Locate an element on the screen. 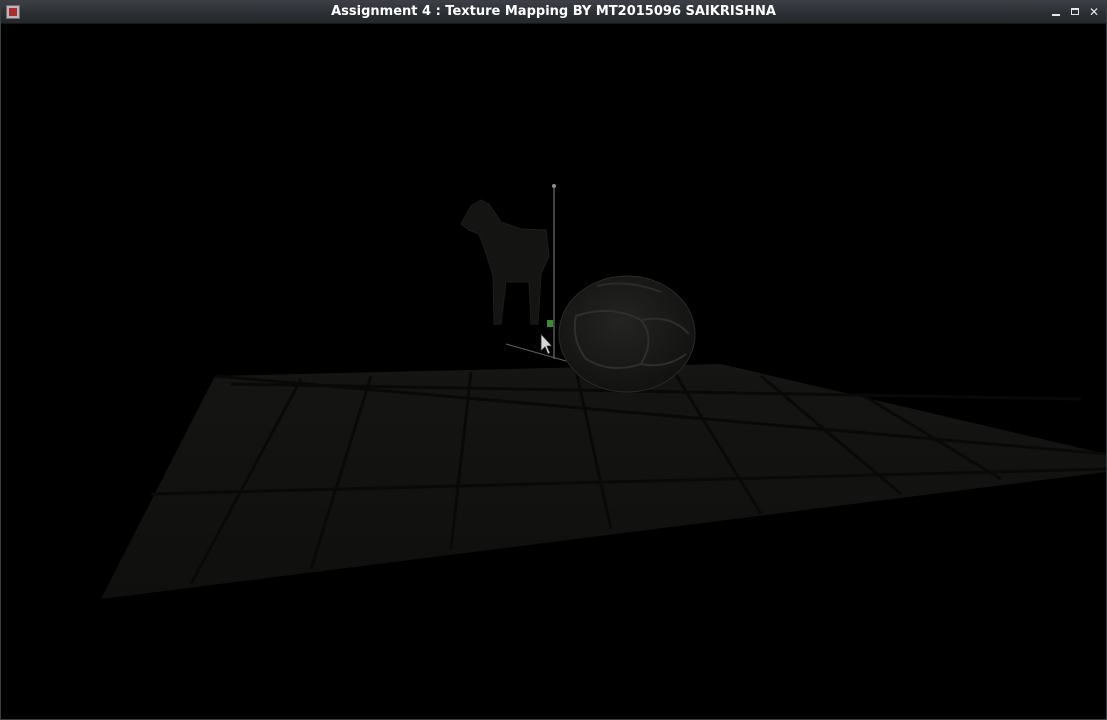 The image size is (1107, 720). axis-tip is located at coordinates (554, 186).